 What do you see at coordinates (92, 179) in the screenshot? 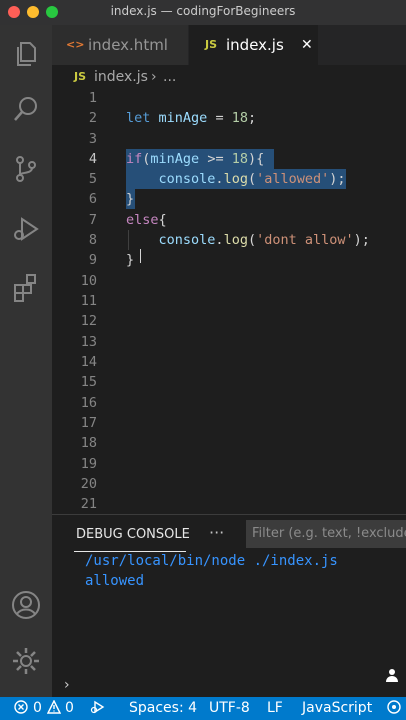
I see `line-number: 5` at bounding box center [92, 179].